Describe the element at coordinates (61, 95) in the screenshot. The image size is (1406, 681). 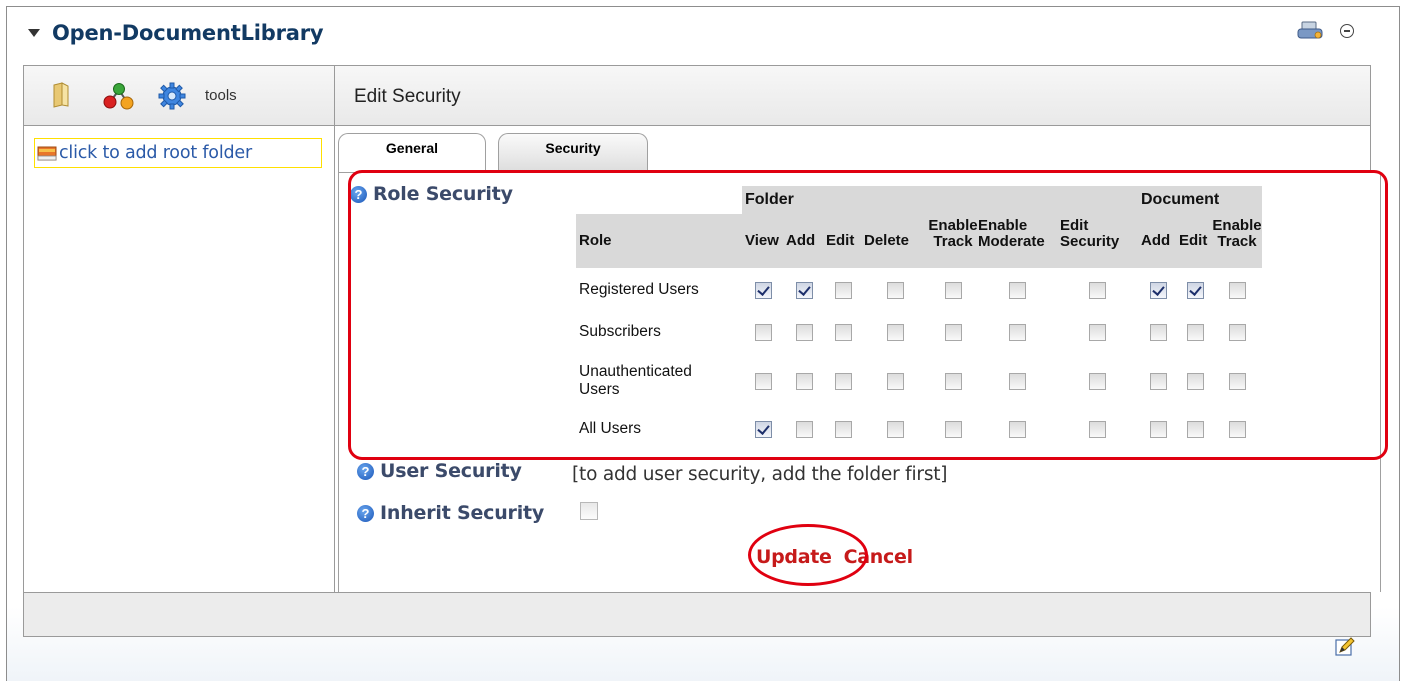
I see `folder-icon` at that location.